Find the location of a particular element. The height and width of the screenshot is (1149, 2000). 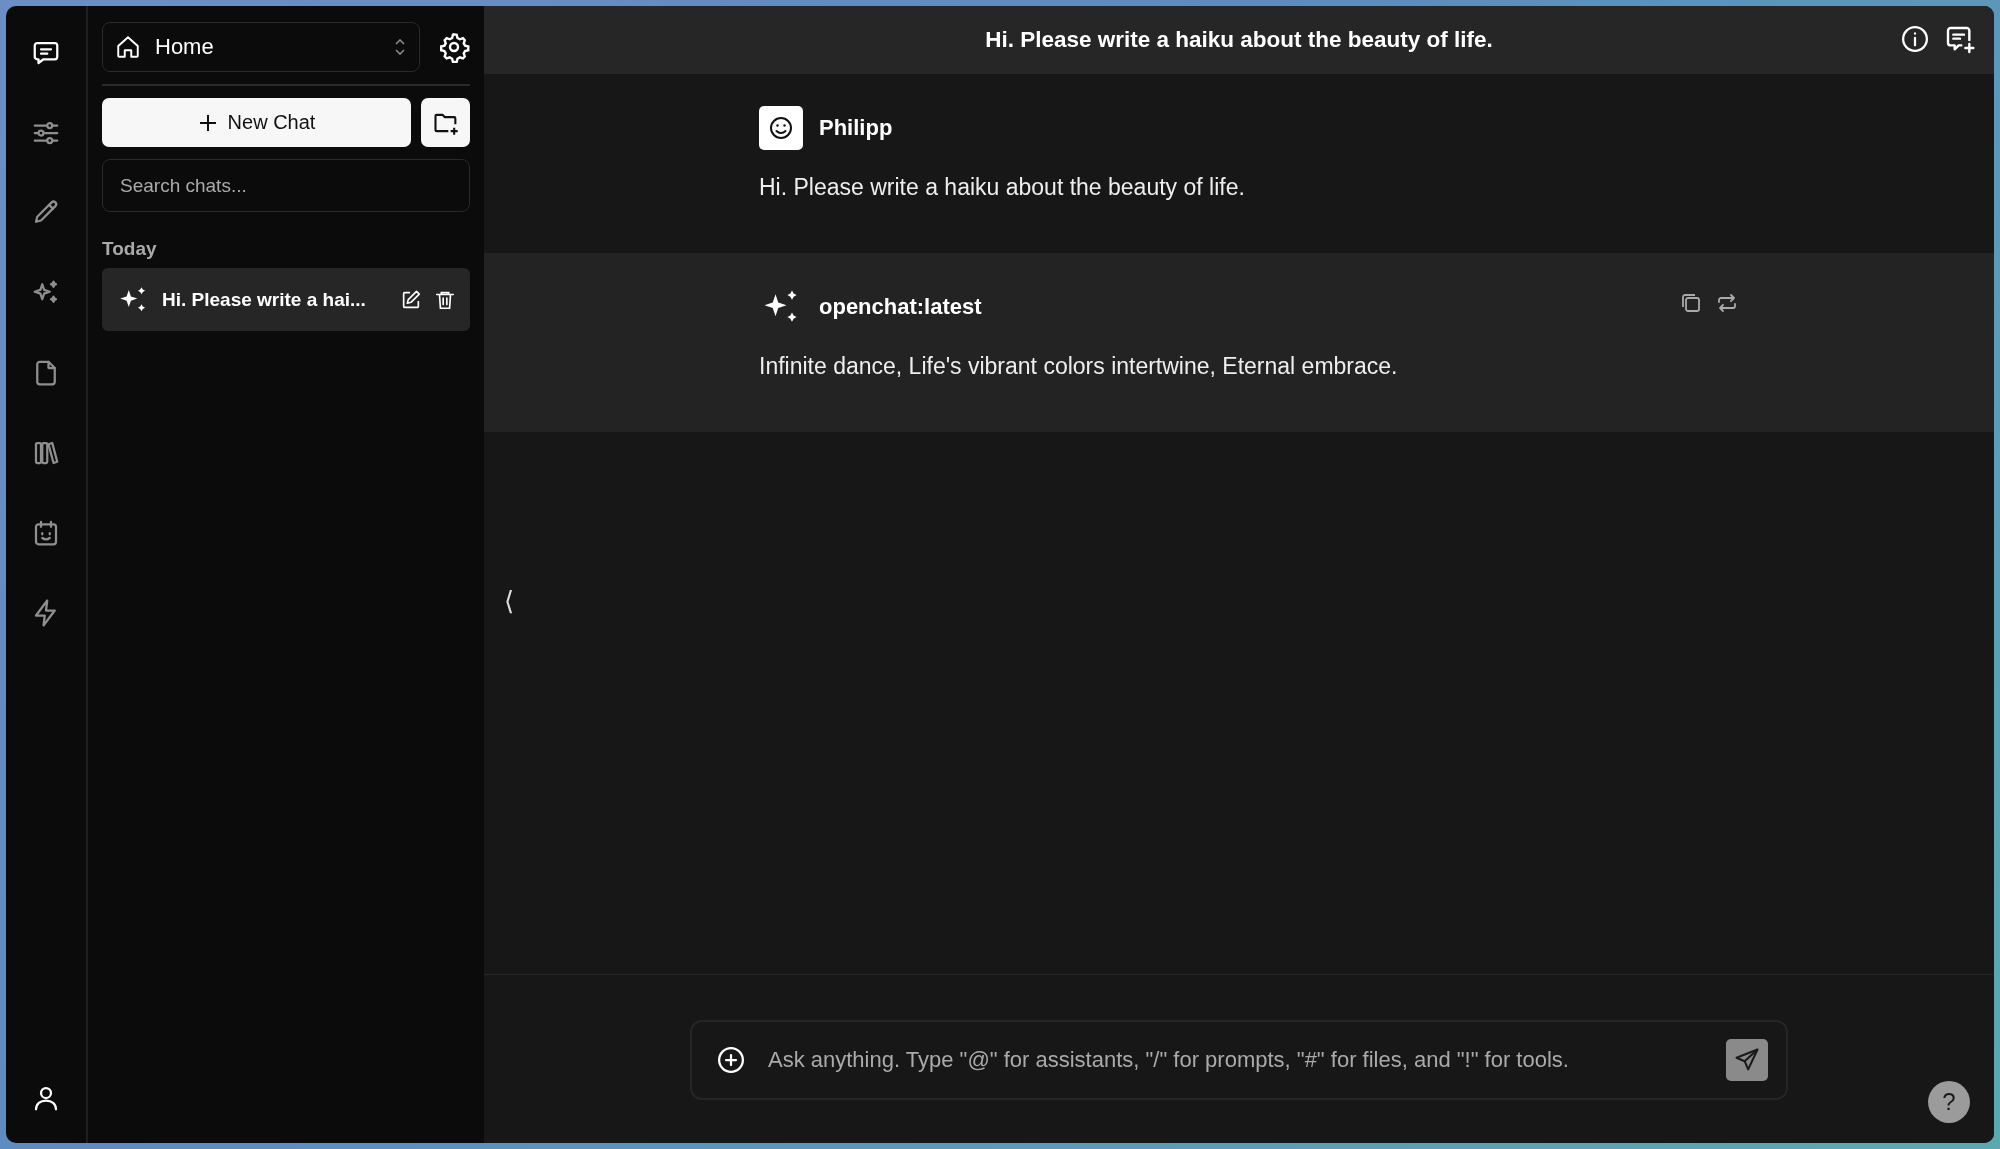

edit-icon is located at coordinates (411, 299).